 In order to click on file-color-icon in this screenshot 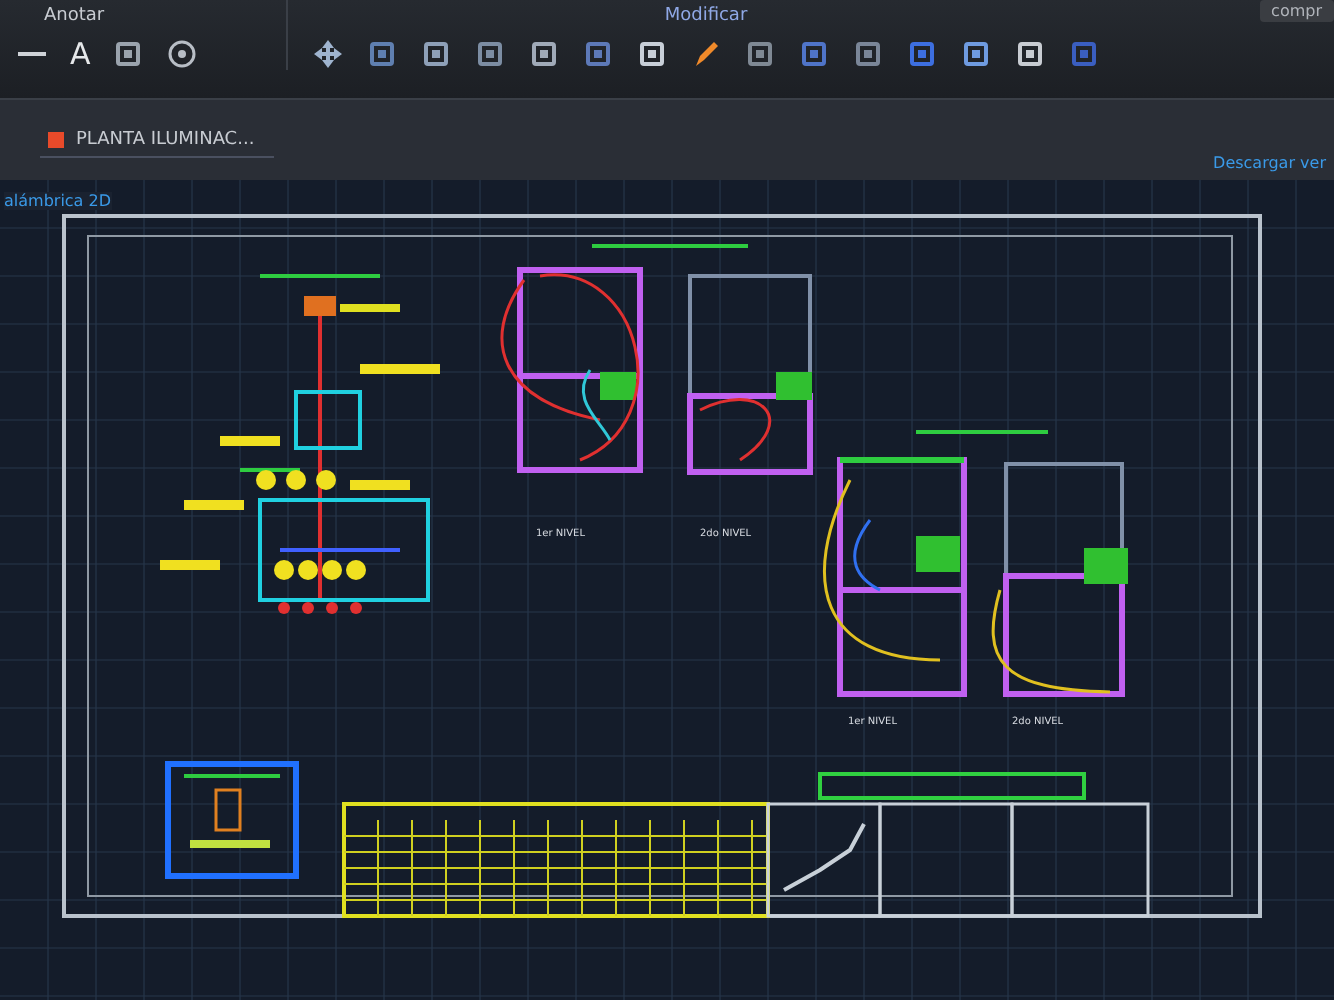, I will do `click(56, 139)`.